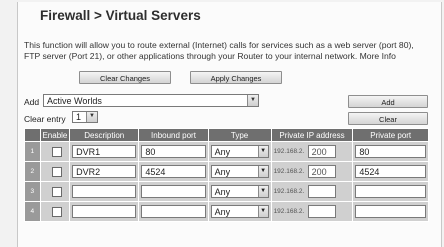  Describe the element at coordinates (32, 102) in the screenshot. I see `add-label: Add` at that location.